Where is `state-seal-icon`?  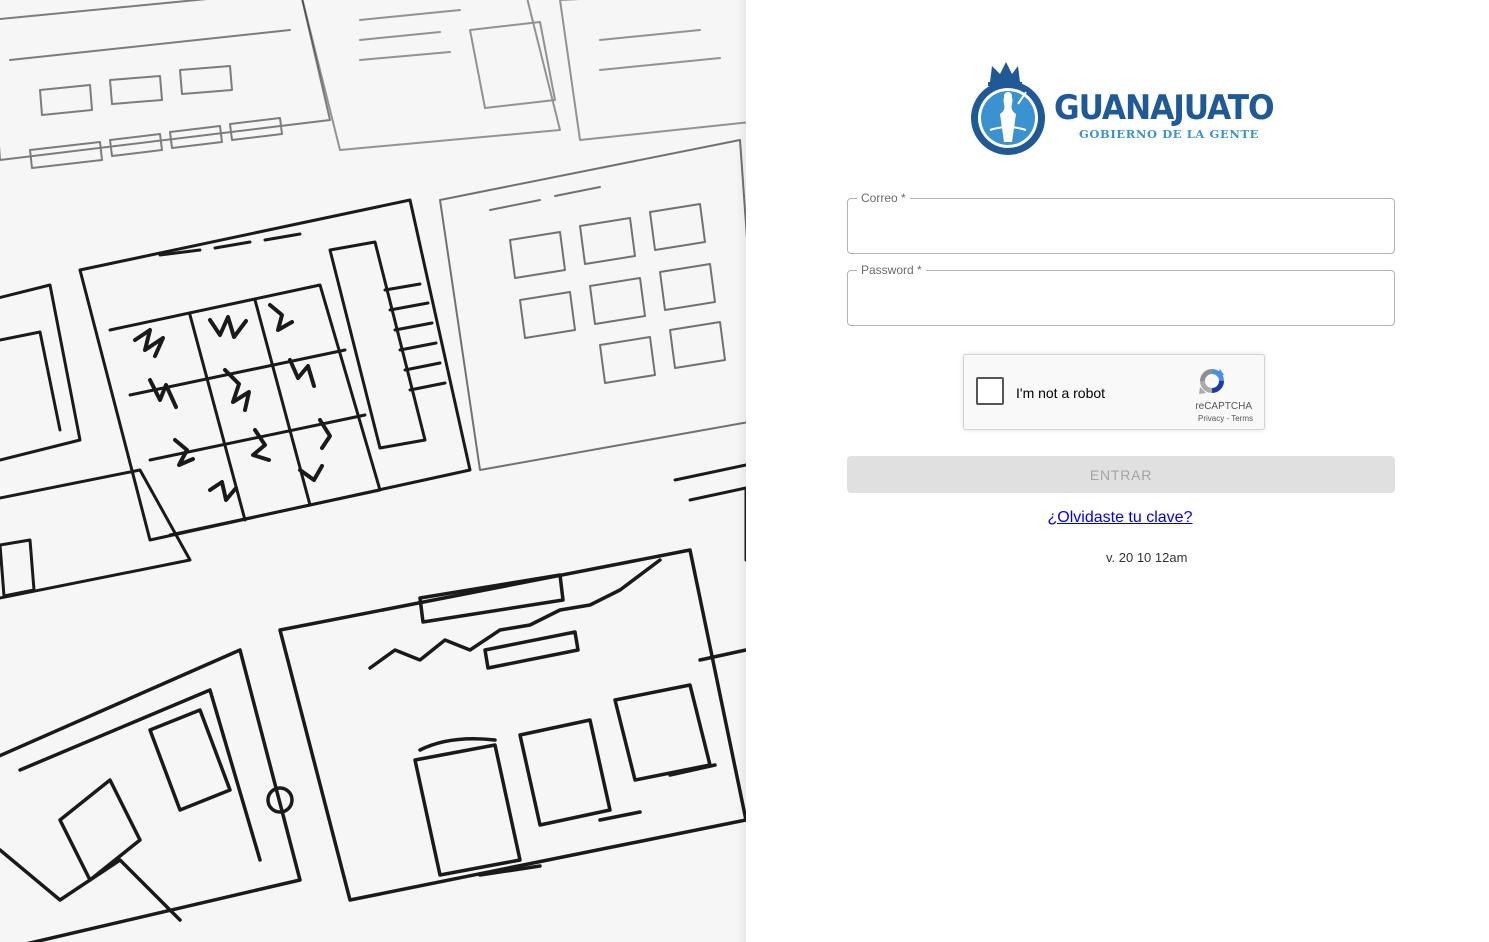 state-seal-icon is located at coordinates (1008, 108).